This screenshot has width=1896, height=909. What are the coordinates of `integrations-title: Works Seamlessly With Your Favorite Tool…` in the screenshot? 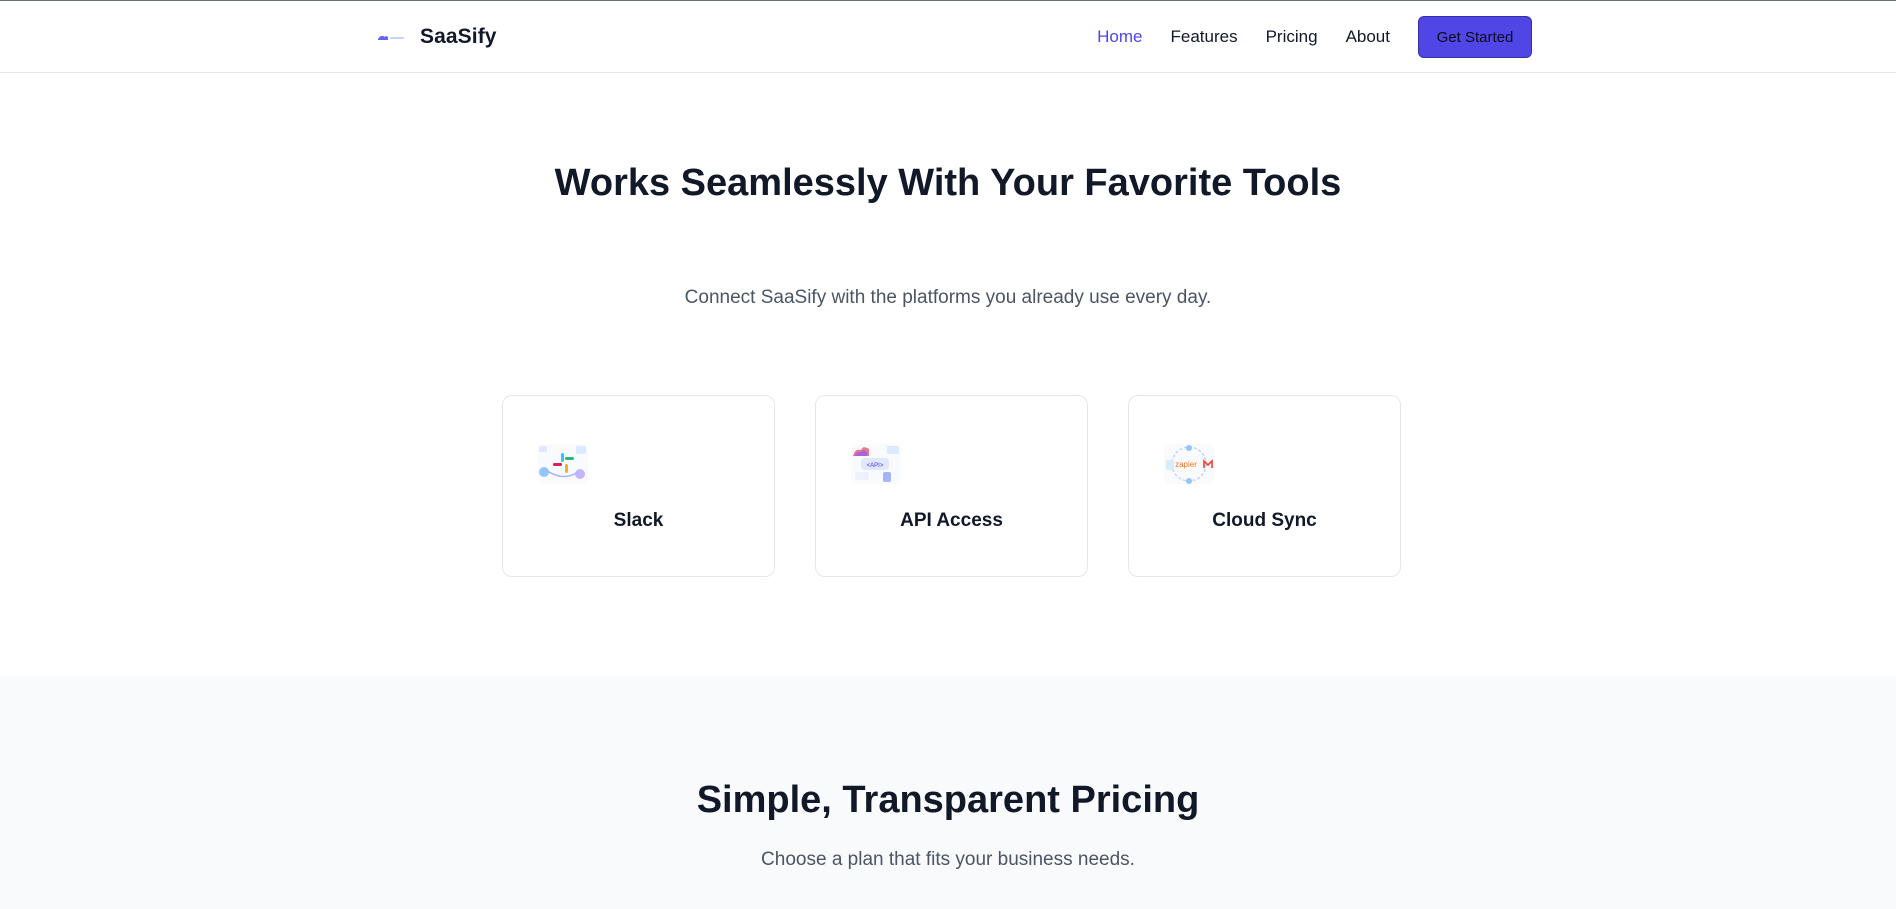 It's located at (948, 183).